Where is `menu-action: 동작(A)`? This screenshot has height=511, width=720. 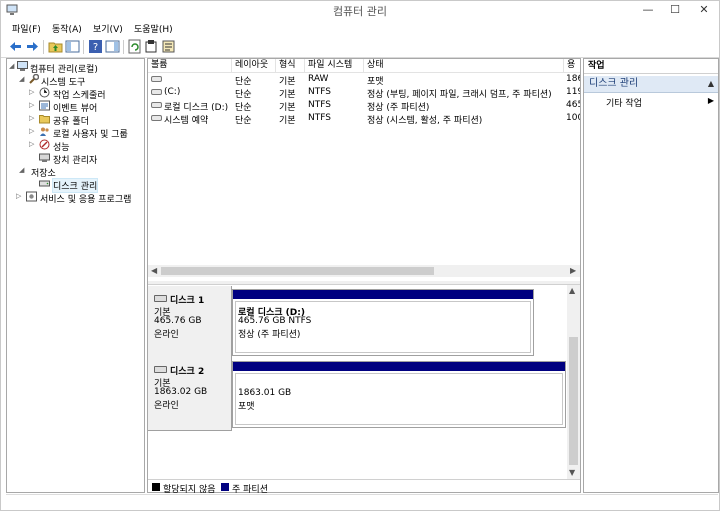 menu-action: 동작(A) is located at coordinates (67, 28).